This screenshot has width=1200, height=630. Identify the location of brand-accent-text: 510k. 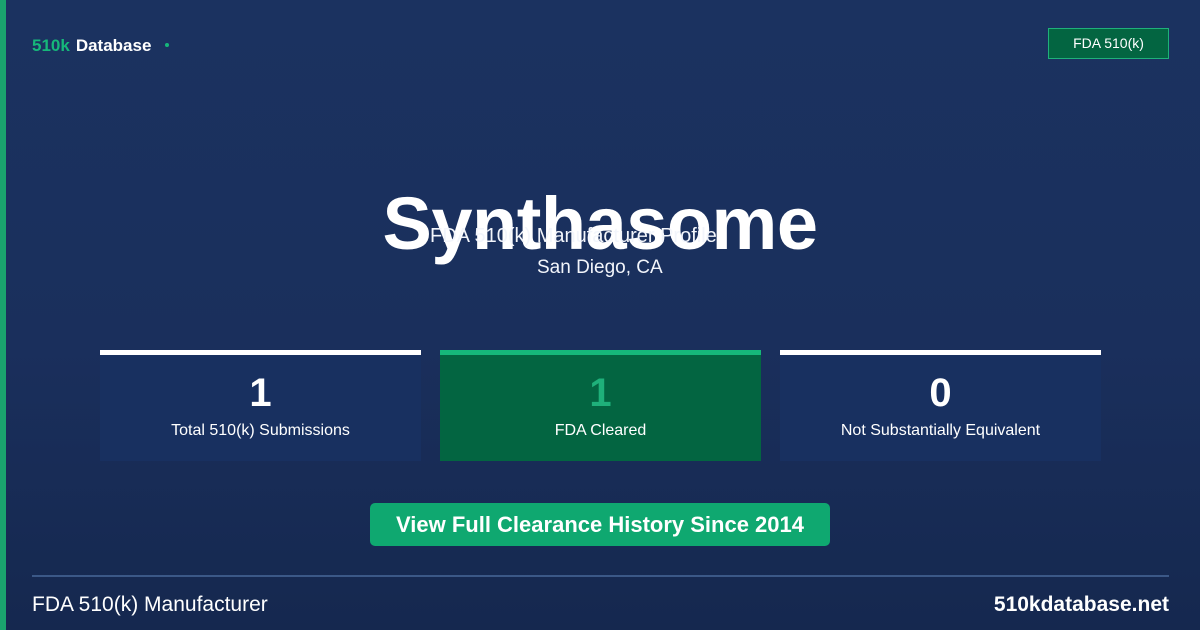
(51, 45).